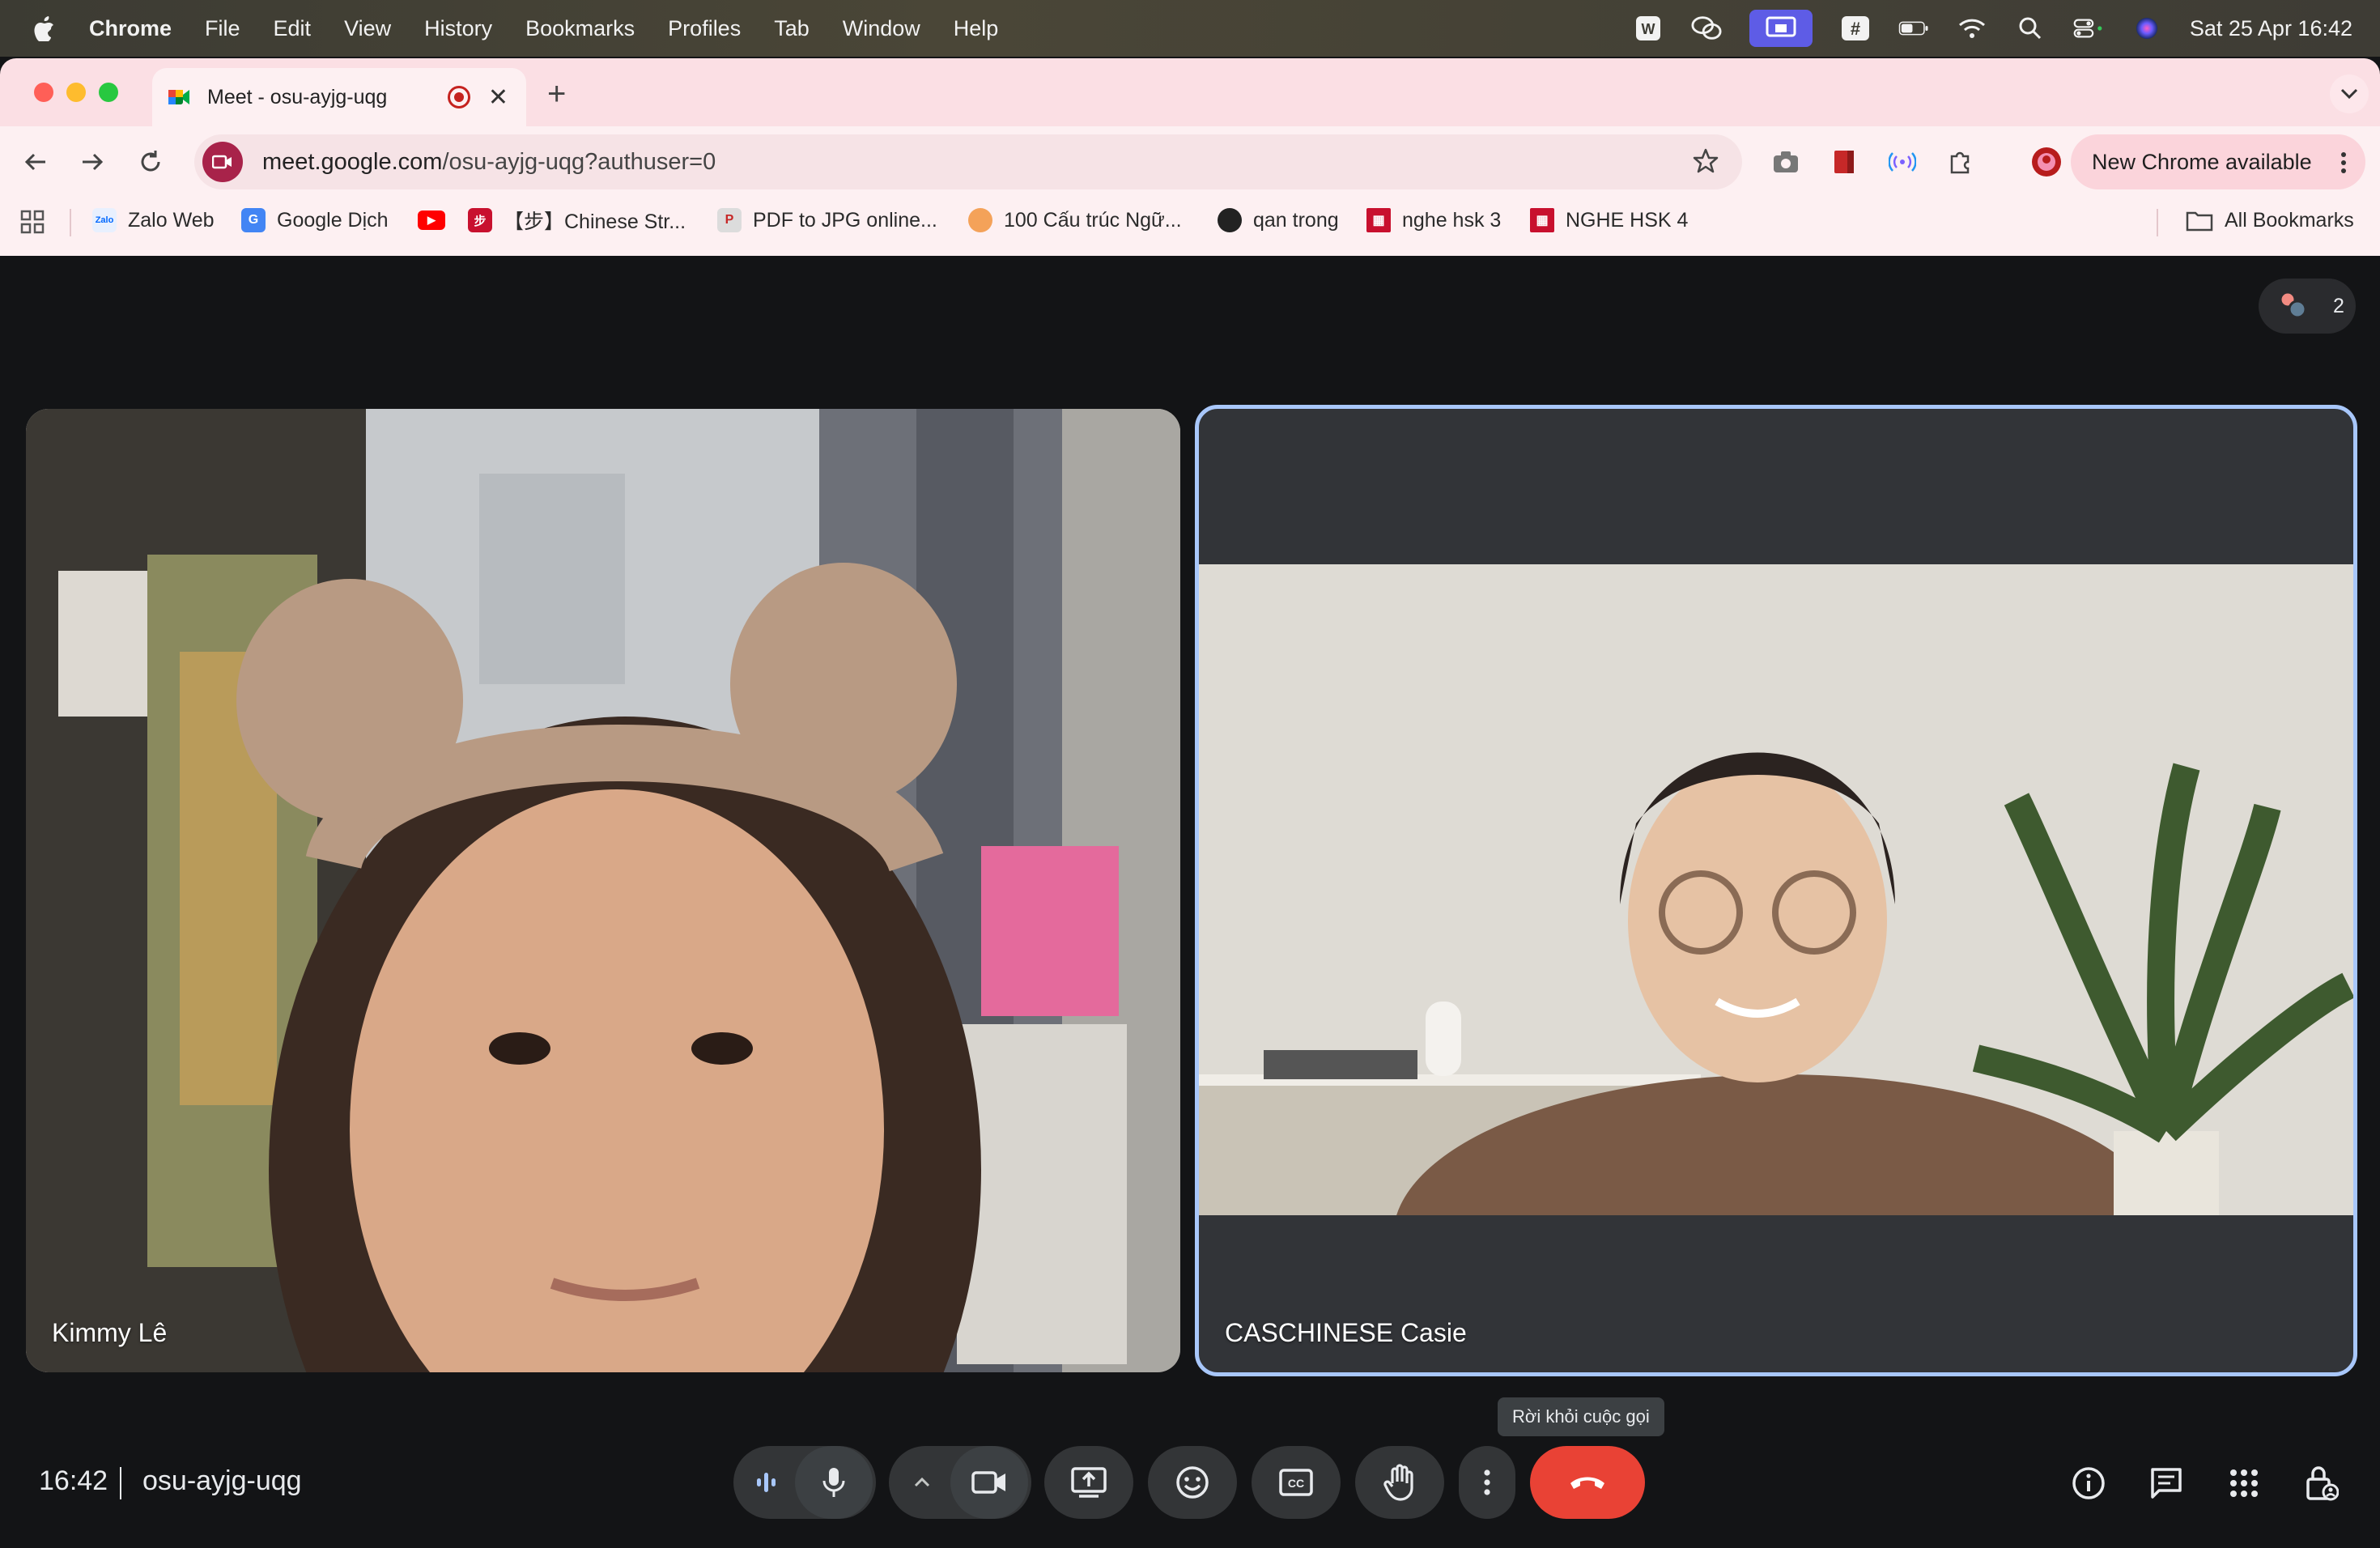 Image resolution: width=2380 pixels, height=1548 pixels. I want to click on reload-icon, so click(150, 161).